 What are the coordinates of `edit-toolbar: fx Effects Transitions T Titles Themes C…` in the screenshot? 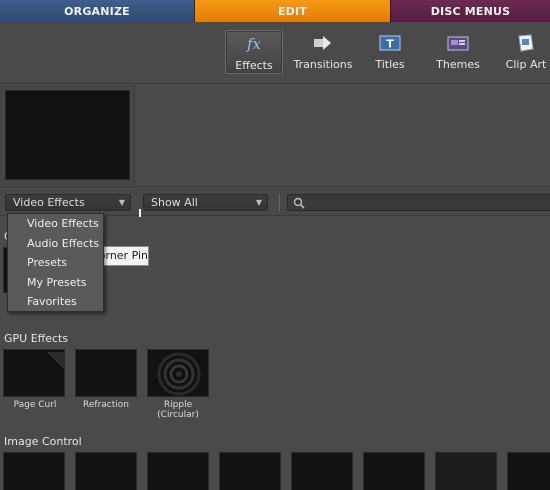 It's located at (275, 53).